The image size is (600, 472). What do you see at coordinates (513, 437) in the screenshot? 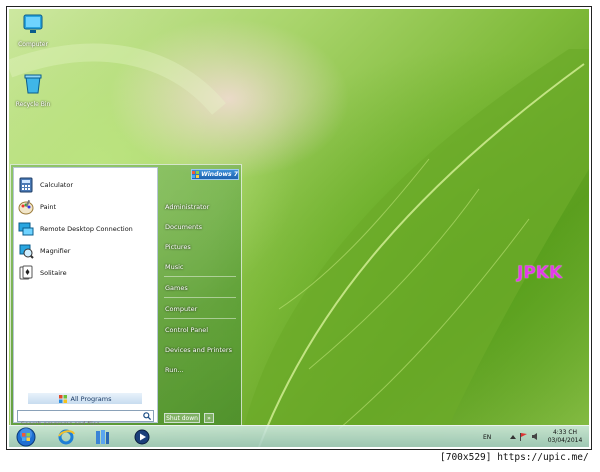
I see `show-hidden-icons-icon` at bounding box center [513, 437].